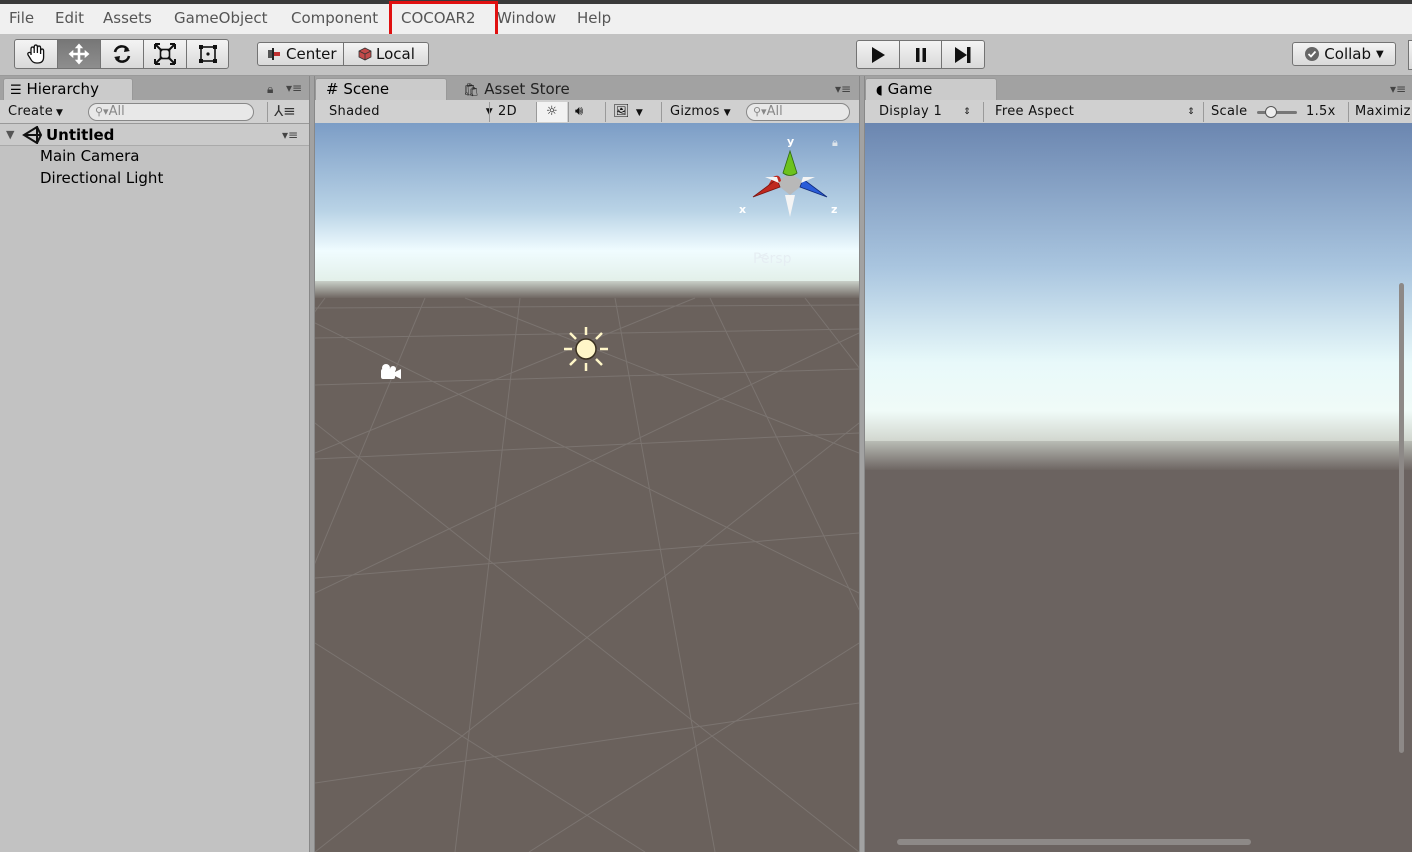 The width and height of the screenshot is (1412, 852). What do you see at coordinates (1138, 88) in the screenshot?
I see `game-tabstrip: ◖ Game ▾≡` at bounding box center [1138, 88].